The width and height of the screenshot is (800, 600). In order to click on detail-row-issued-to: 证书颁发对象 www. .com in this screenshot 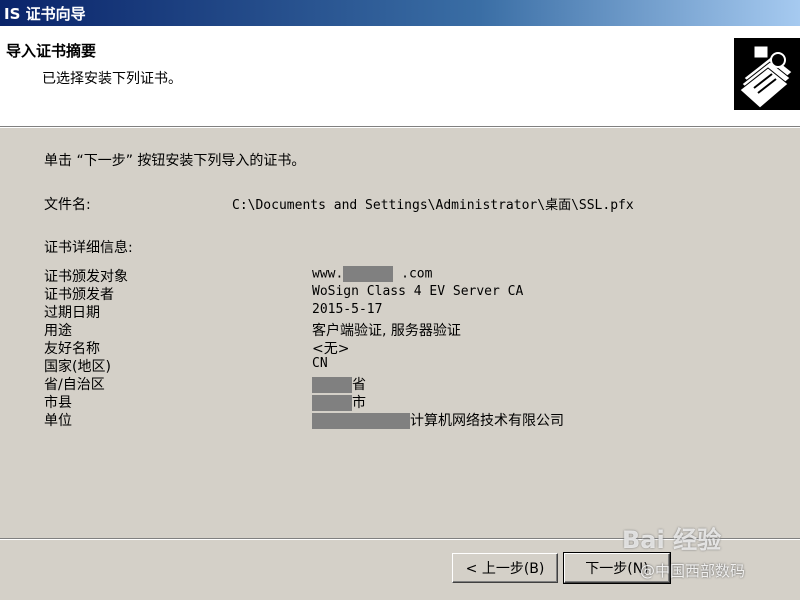, I will do `click(394, 275)`.